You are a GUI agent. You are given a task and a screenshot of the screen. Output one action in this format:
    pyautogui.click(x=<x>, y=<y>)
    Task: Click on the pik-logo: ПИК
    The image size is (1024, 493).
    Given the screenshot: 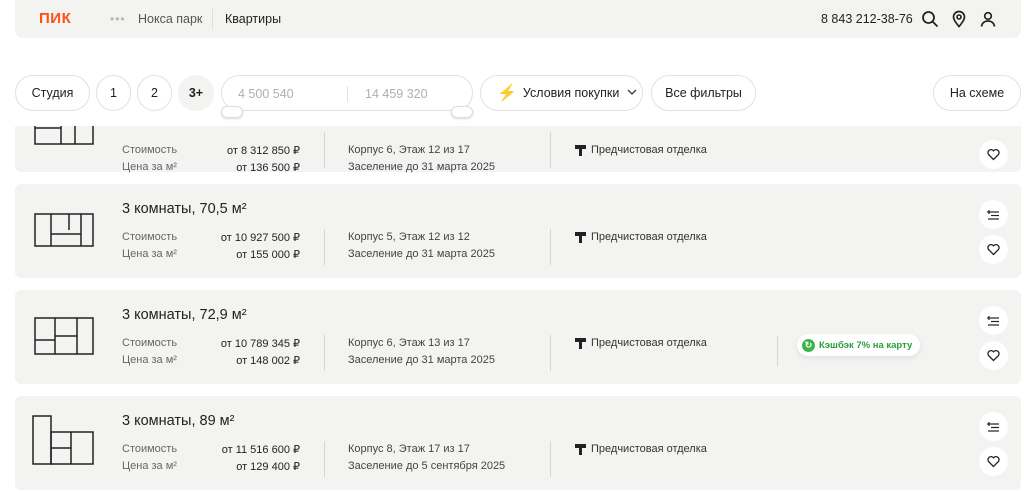 What is the action you would take?
    pyautogui.click(x=55, y=18)
    